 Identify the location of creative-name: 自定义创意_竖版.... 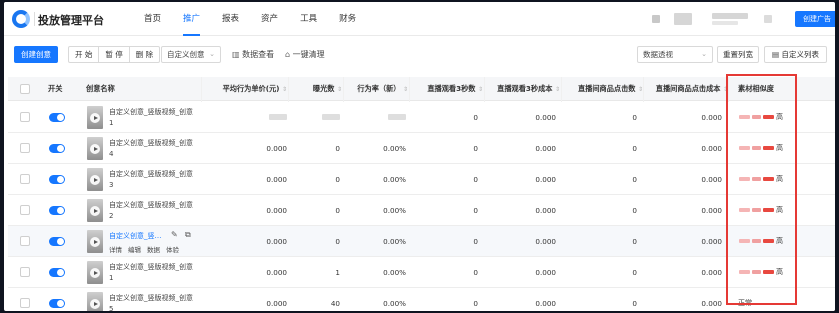
(137, 236).